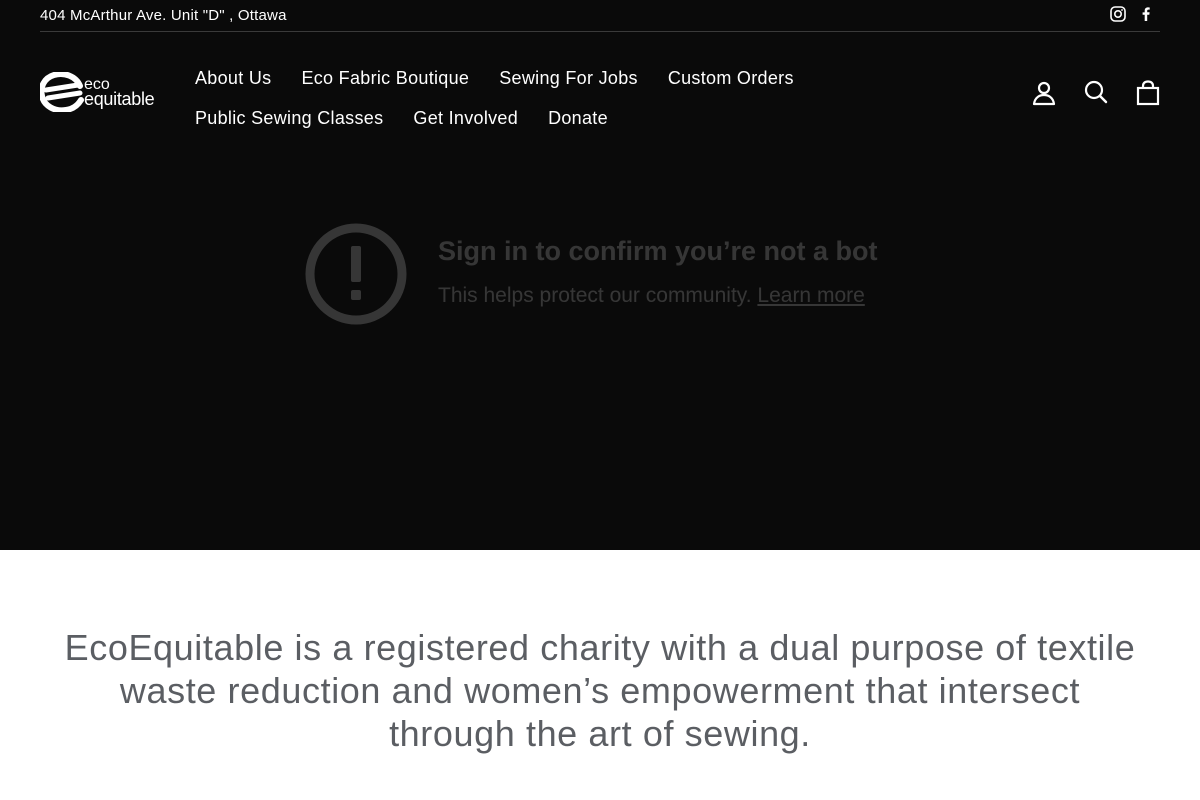 The height and width of the screenshot is (800, 1200). I want to click on store-address: 404 McArthur Ave. Unit "D" , Ottawa, so click(163, 15).